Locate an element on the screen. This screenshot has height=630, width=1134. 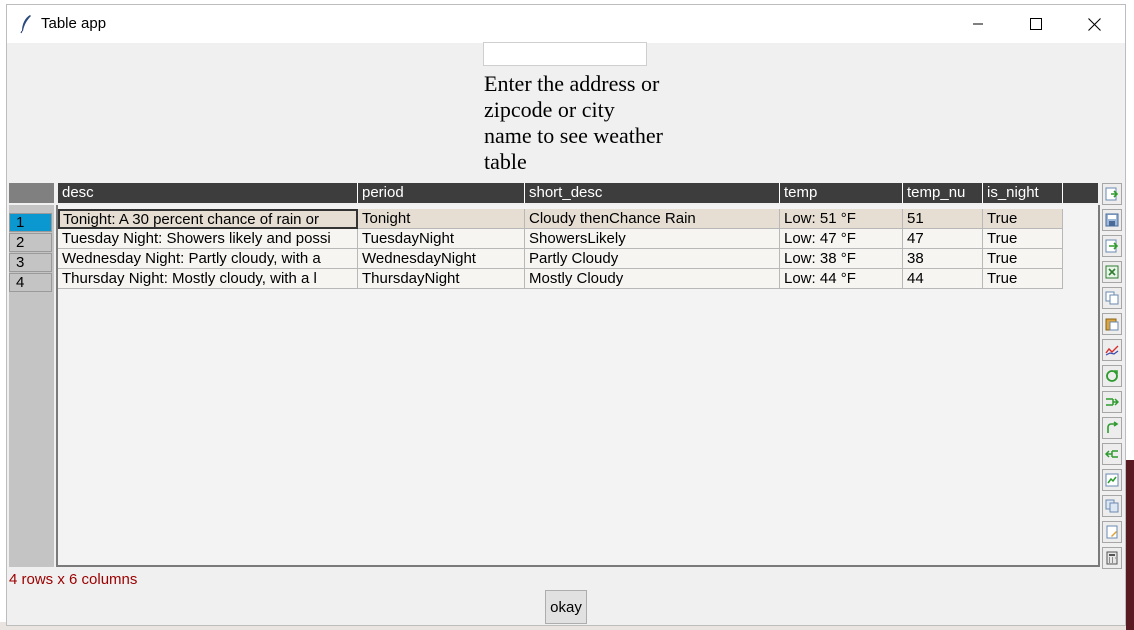
table-cell: Thursday Night: Mostly cloudy, with a l is located at coordinates (208, 279).